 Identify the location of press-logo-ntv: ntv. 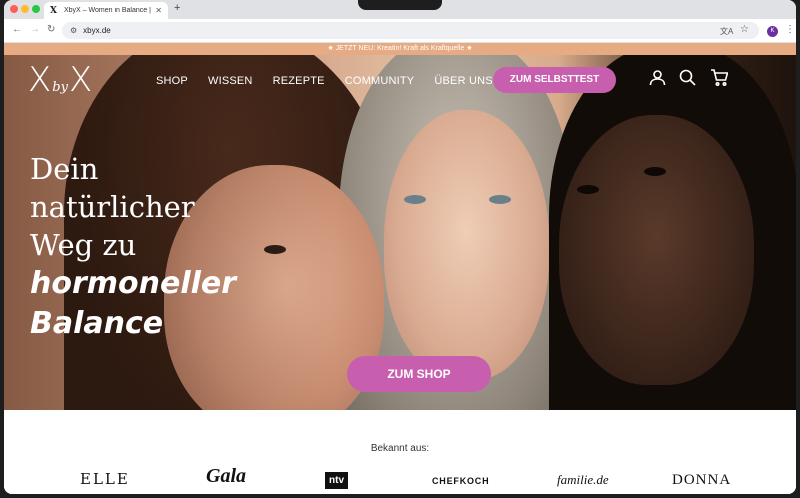
(336, 480).